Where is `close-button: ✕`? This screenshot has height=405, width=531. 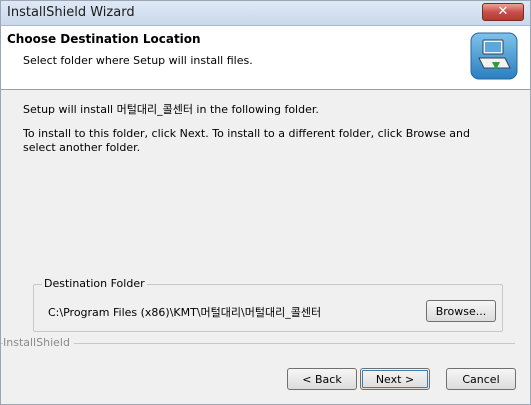 close-button: ✕ is located at coordinates (503, 12).